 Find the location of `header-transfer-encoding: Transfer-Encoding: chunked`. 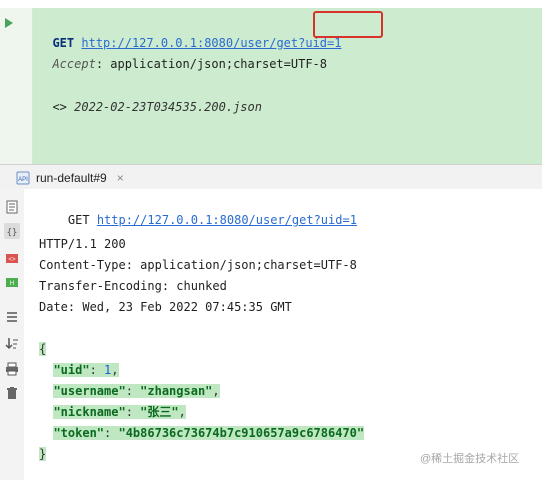

header-transfer-encoding: Transfer-Encoding: chunked is located at coordinates (133, 286).